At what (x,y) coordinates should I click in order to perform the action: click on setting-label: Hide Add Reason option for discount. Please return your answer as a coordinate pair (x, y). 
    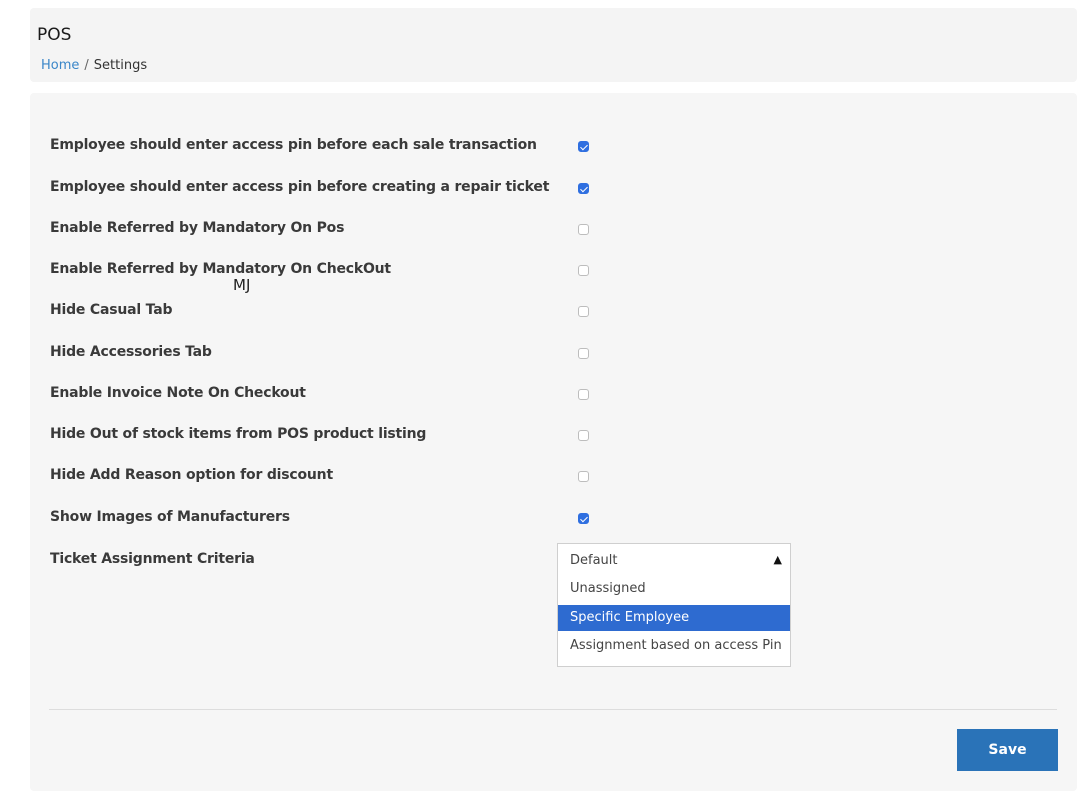
    Looking at the image, I should click on (191, 475).